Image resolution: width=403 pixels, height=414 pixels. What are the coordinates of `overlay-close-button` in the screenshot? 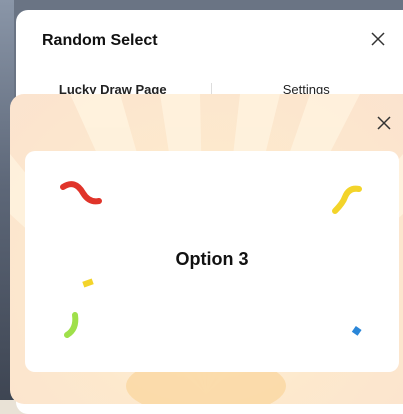 It's located at (384, 123).